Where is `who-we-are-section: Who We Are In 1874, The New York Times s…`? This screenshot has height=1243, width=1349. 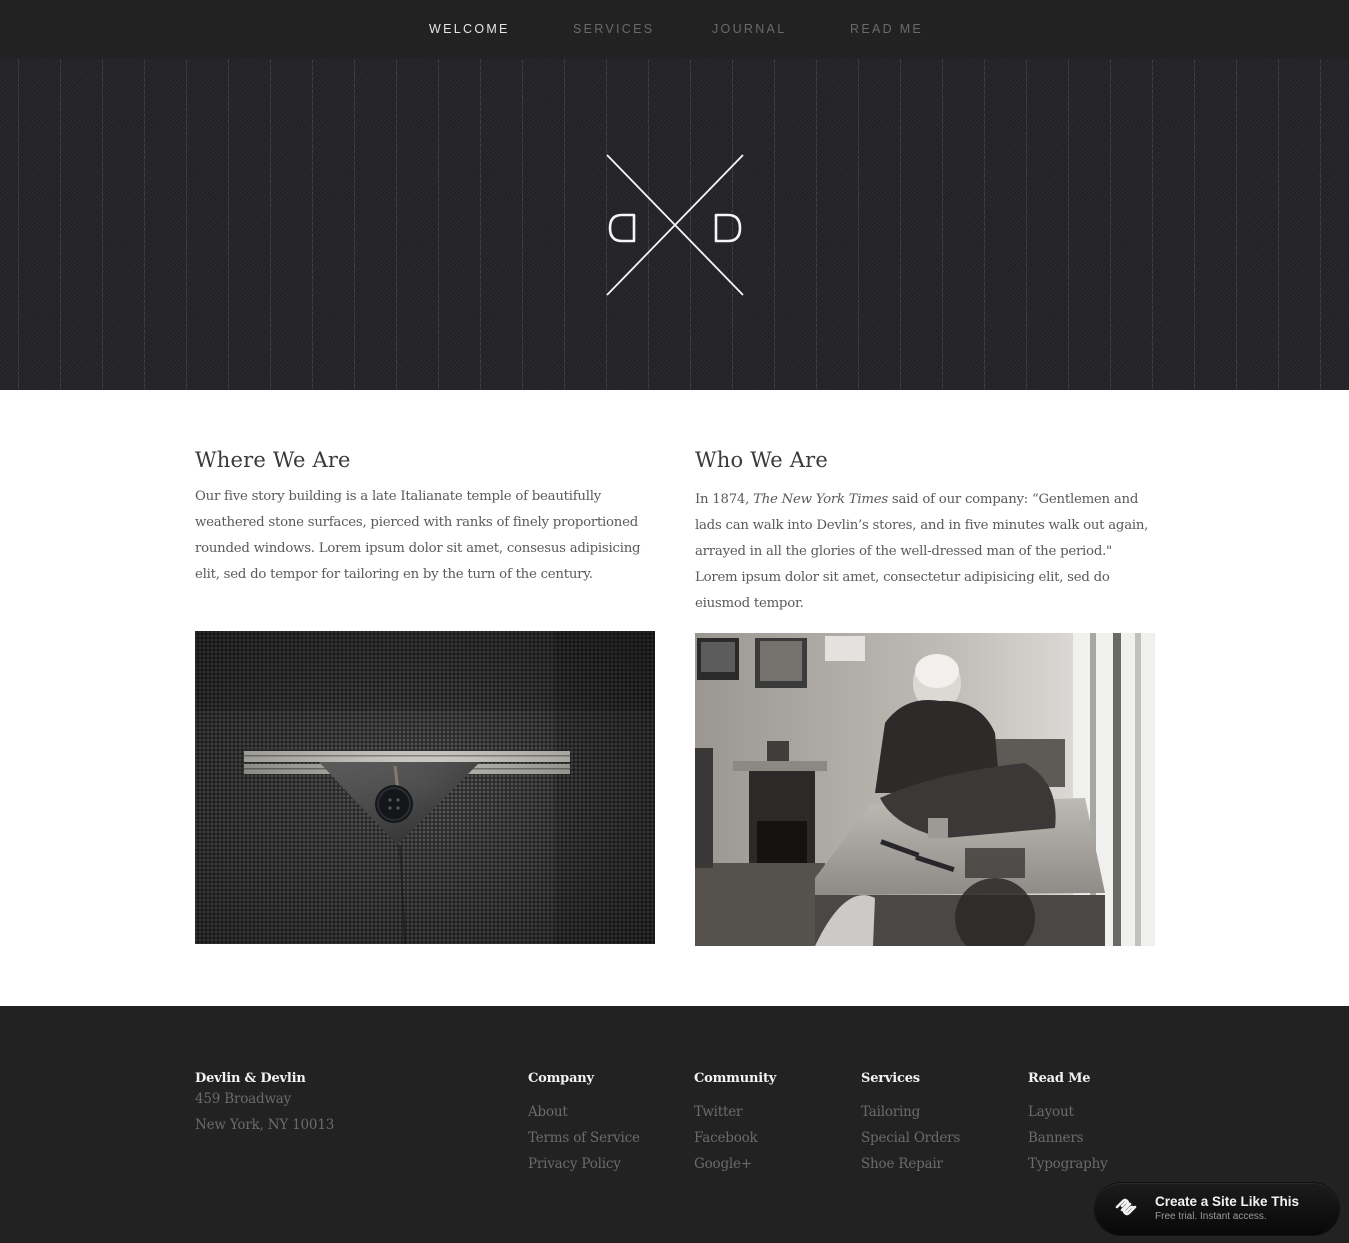
who-we-are-section: Who We Are In 1874, The New York Times s… is located at coordinates (925, 532).